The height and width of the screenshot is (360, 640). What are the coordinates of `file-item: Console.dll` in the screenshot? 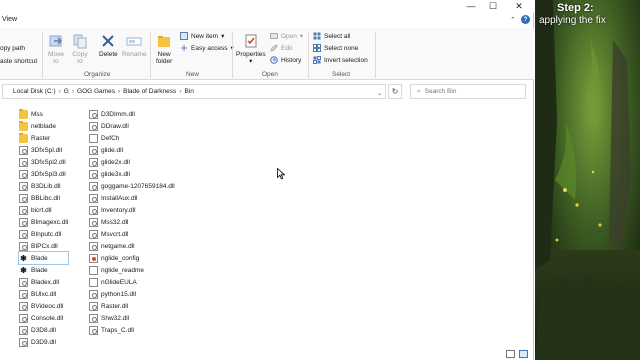 It's located at (43, 318).